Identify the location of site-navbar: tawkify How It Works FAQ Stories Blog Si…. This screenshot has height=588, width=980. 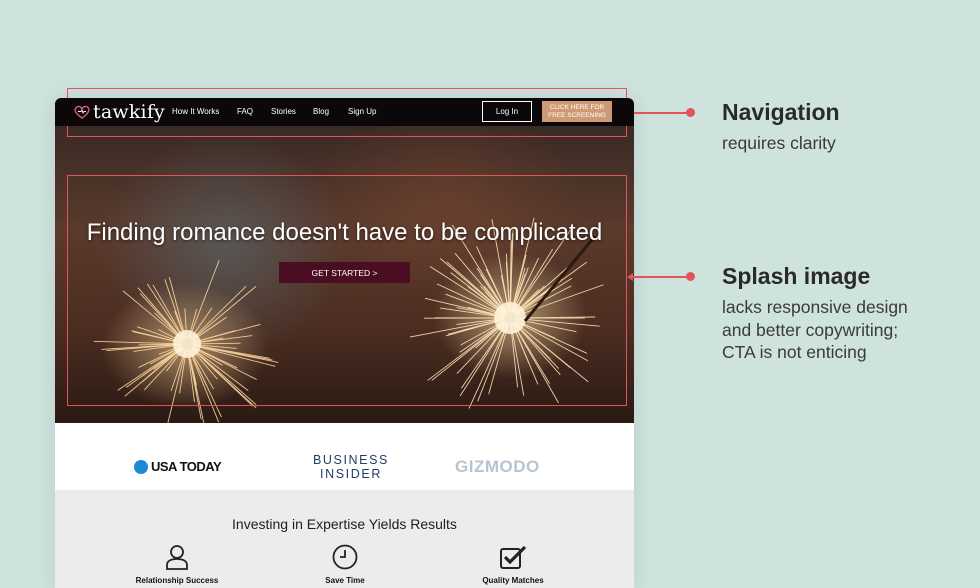
(344, 112).